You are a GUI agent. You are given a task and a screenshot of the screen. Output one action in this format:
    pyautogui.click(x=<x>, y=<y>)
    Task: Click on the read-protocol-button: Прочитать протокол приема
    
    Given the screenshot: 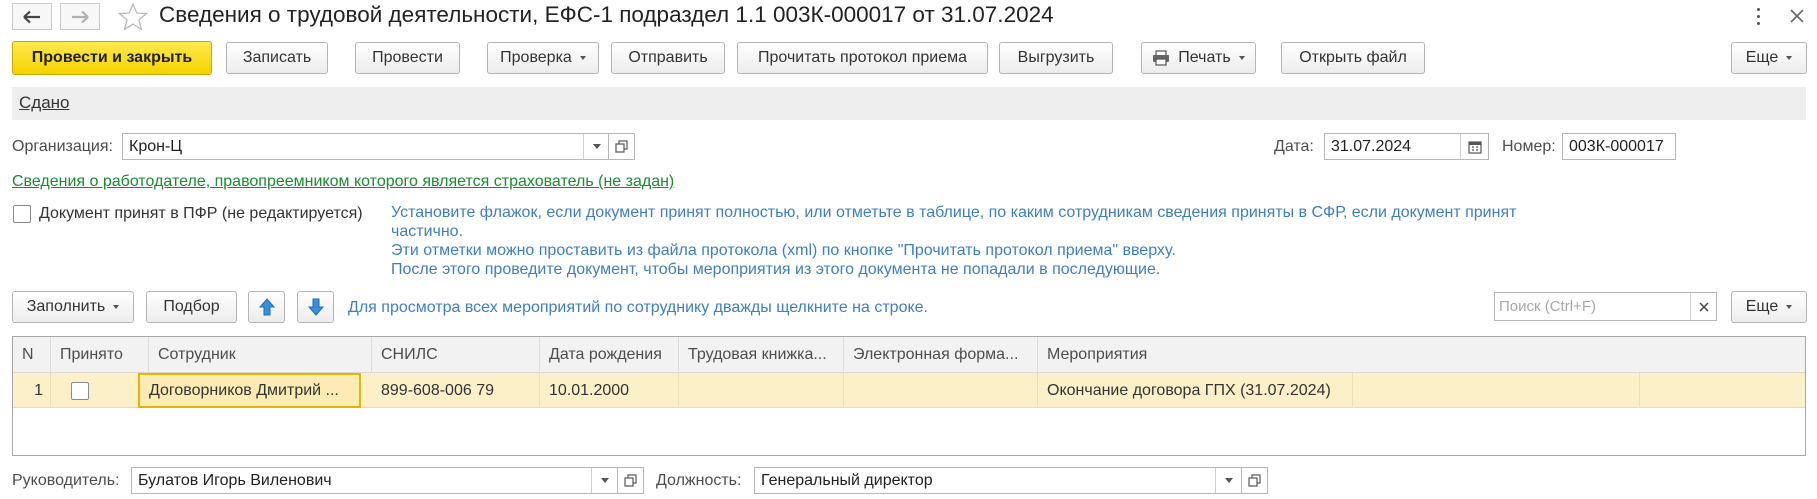 What is the action you would take?
    pyautogui.click(x=862, y=58)
    